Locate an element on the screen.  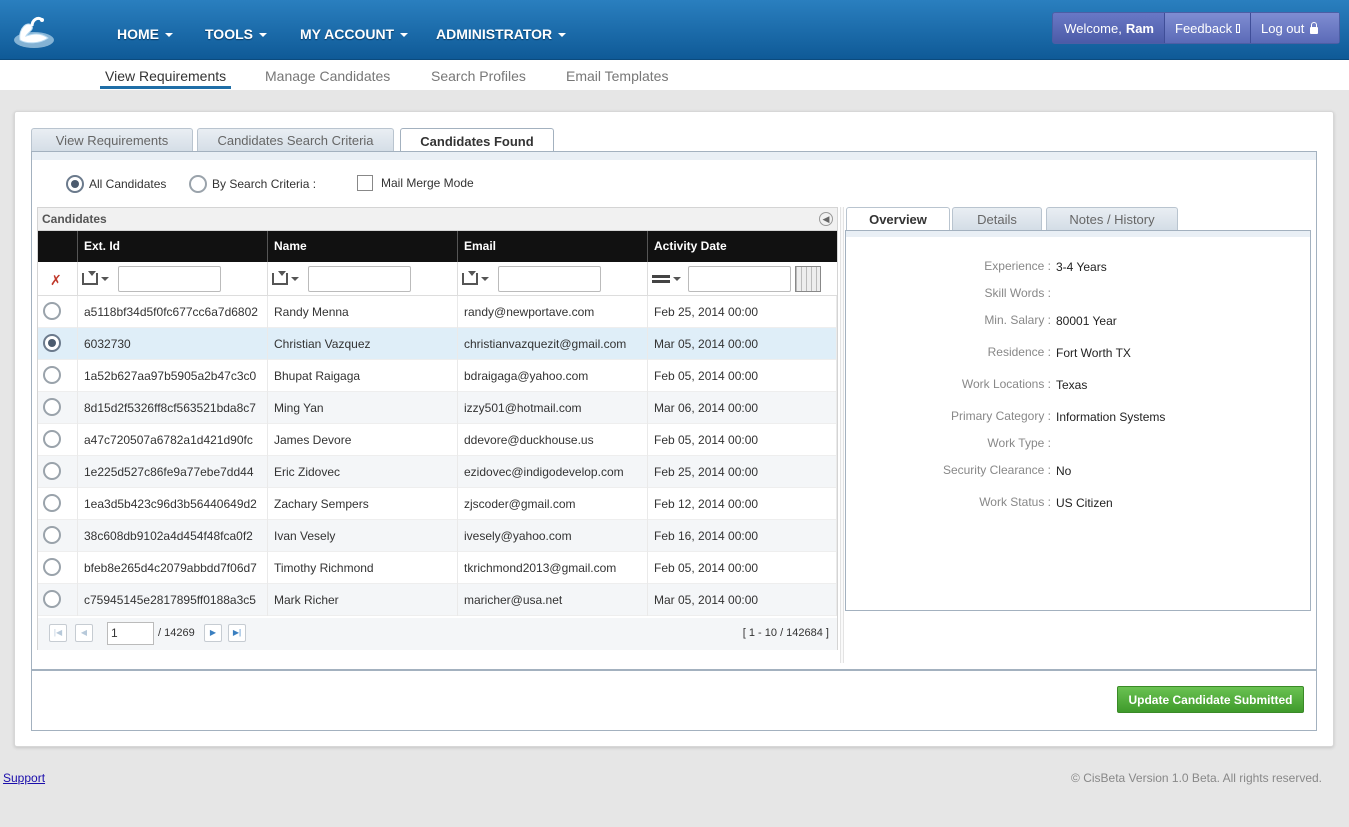
all-candidates-radio: All Candidates is located at coordinates (116, 184).